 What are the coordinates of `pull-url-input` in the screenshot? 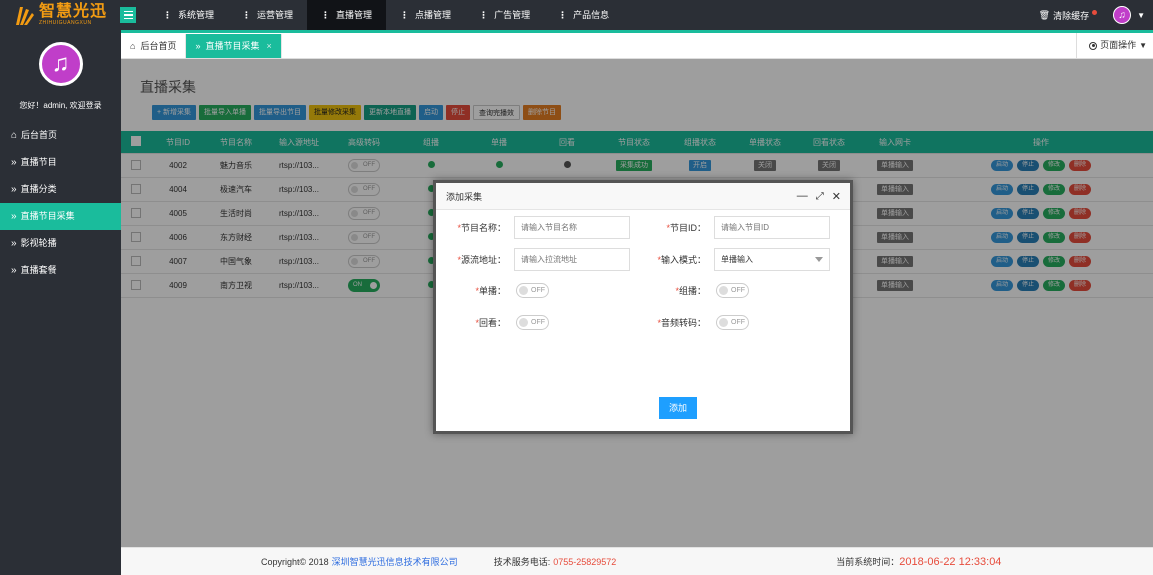 It's located at (572, 259).